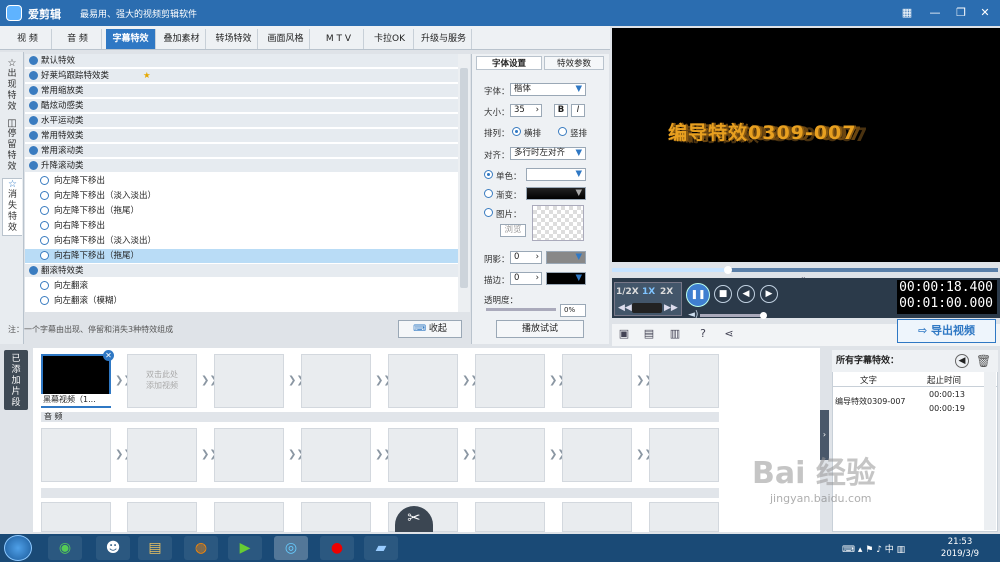 The width and height of the screenshot is (1000, 562). What do you see at coordinates (241, 61) in the screenshot?
I see `list-item: 默认特效` at bounding box center [241, 61].